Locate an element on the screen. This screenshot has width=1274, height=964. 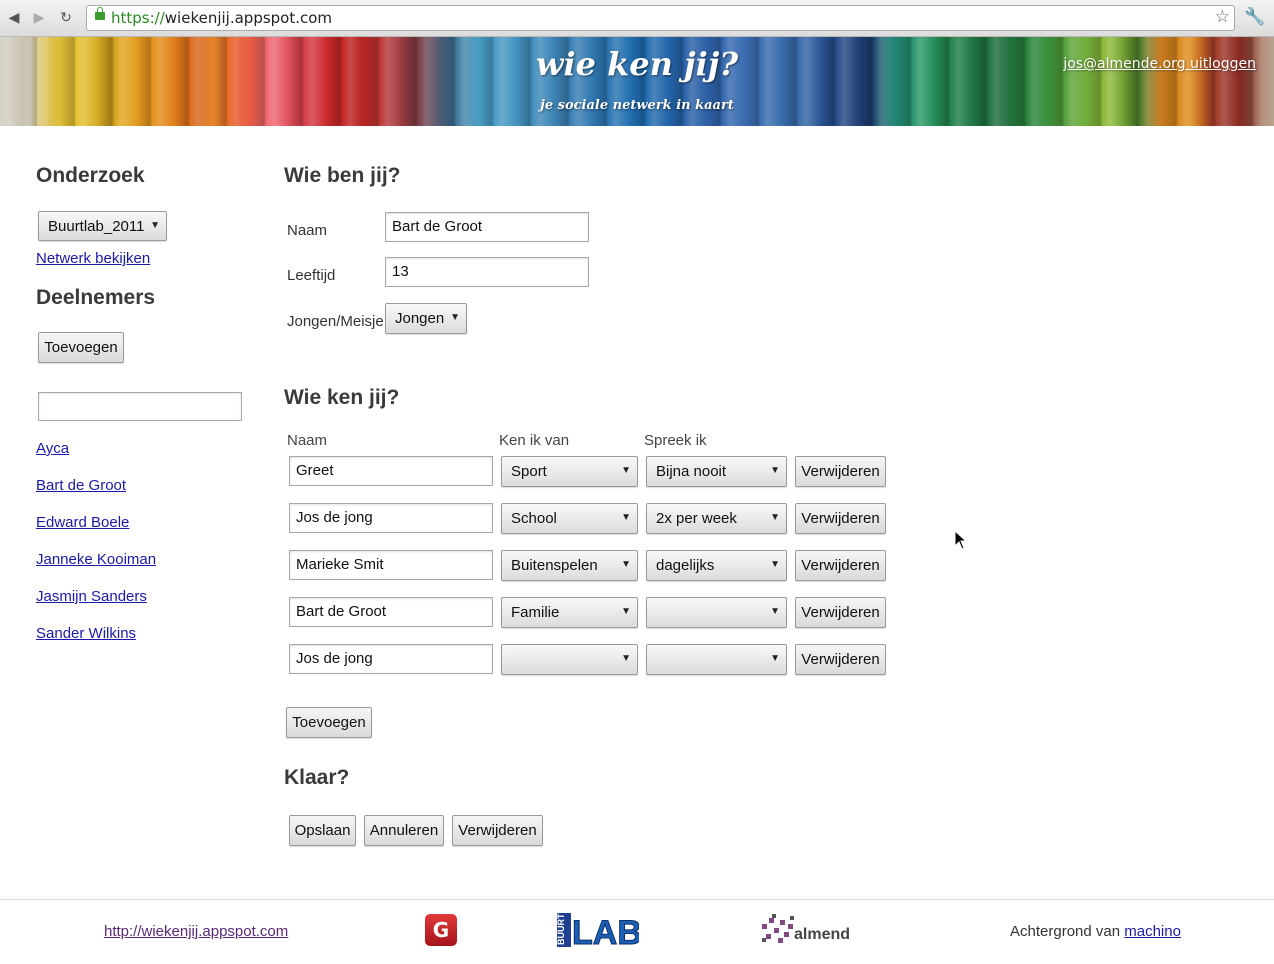
profile-heading: Wie ben jij? is located at coordinates (342, 175).